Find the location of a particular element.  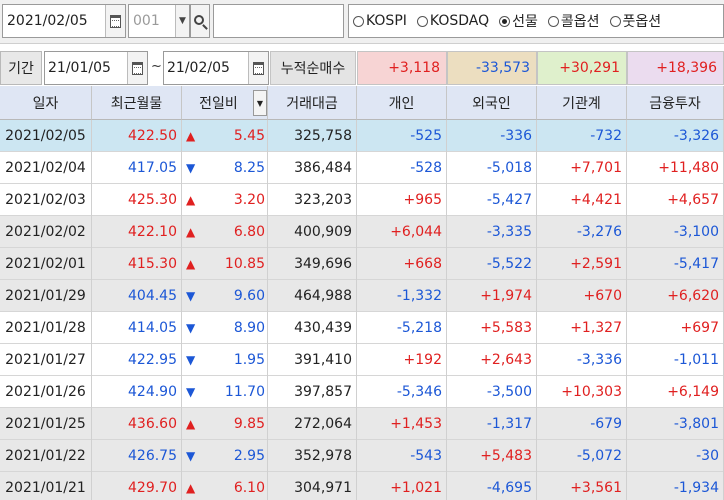

cell-indiv: -1,332 is located at coordinates (402, 296).